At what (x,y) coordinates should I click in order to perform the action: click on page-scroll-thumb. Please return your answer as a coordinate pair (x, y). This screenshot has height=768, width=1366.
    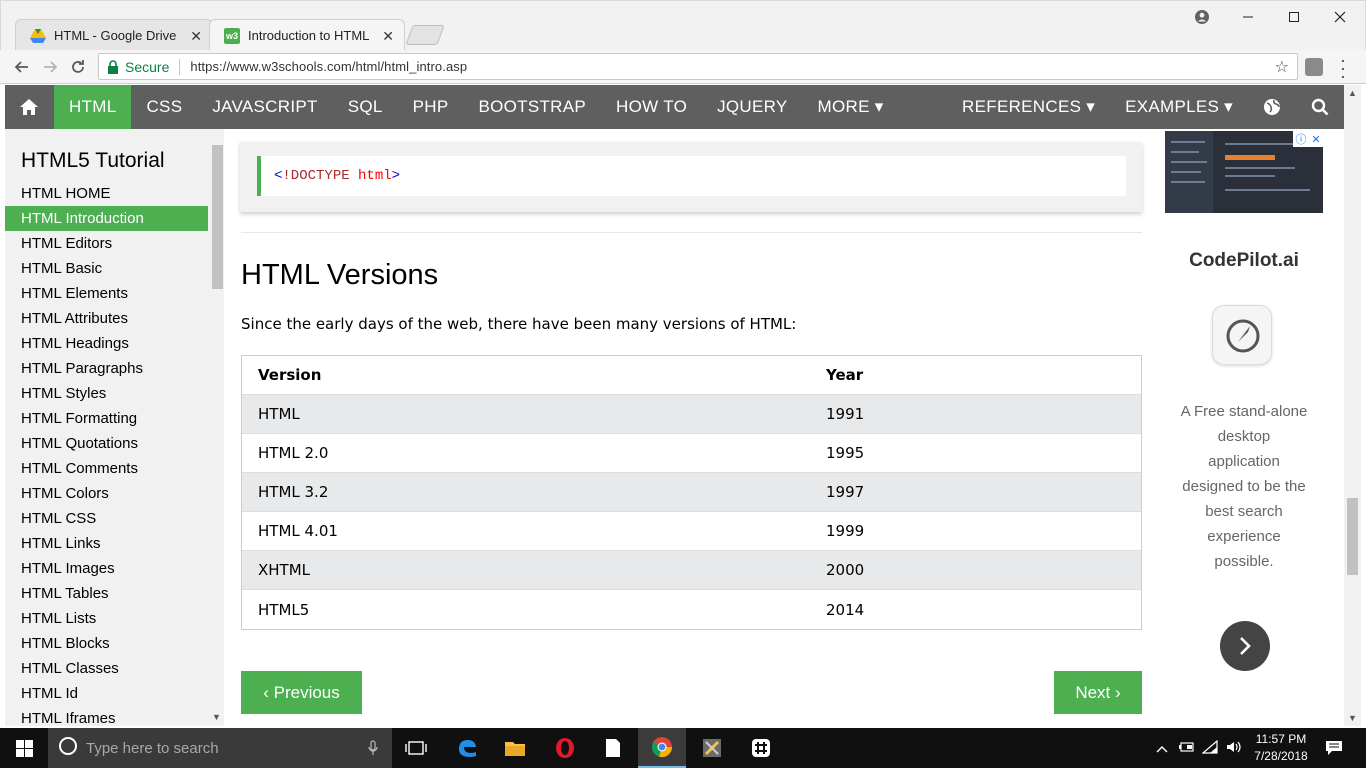
    Looking at the image, I should click on (1352, 536).